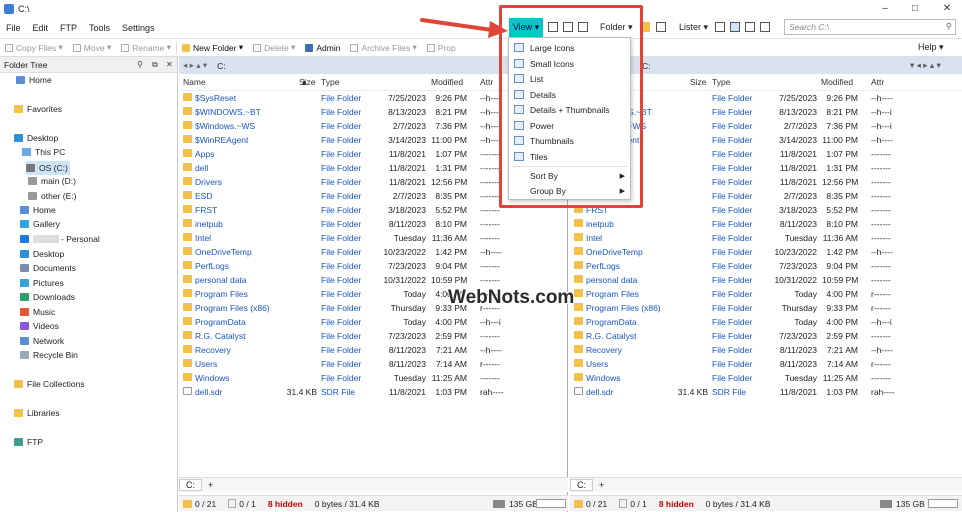  I want to click on copy-files-button: Copy Files ▾, so click(34, 48).